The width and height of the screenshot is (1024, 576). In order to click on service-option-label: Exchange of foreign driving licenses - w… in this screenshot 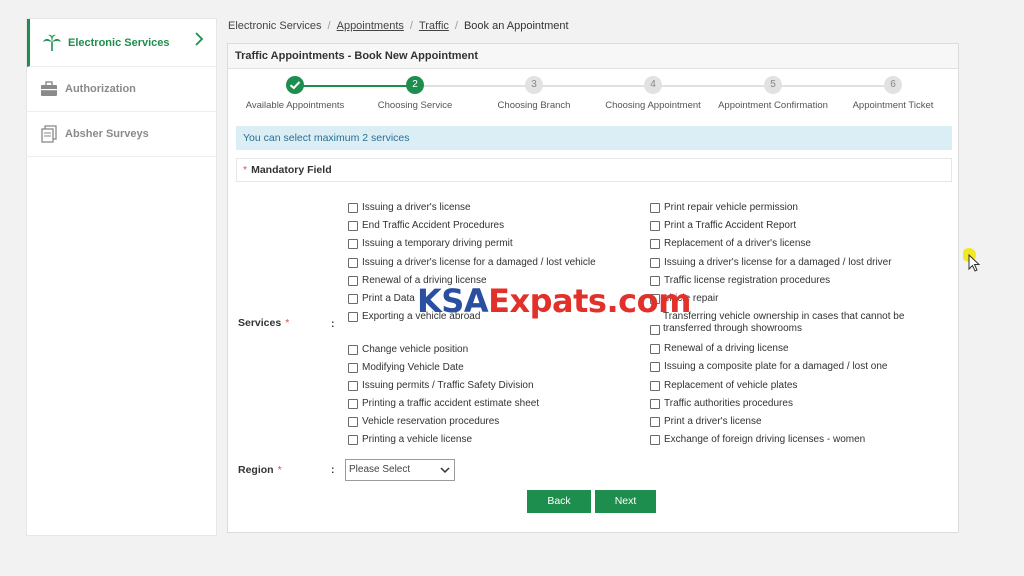, I will do `click(765, 440)`.